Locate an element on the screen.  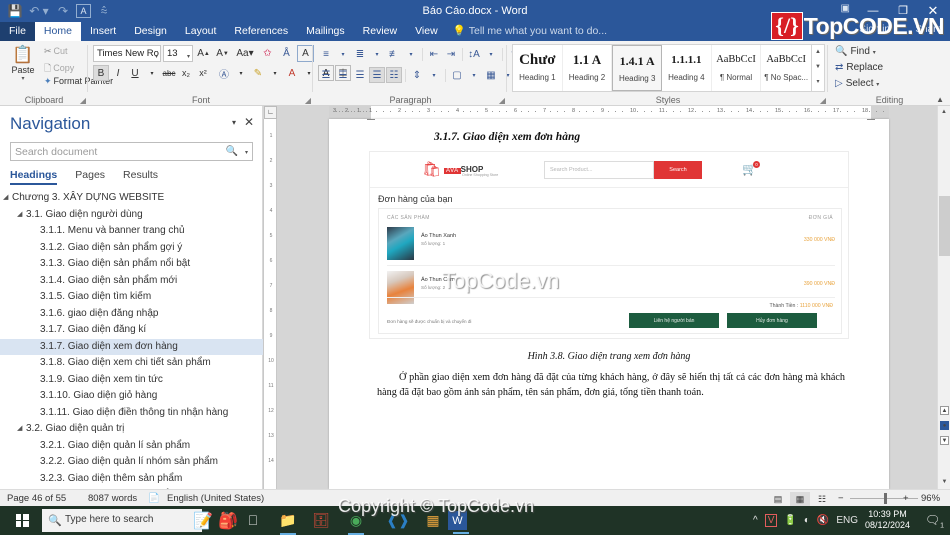
page-indicator: Page 46 of 55 is located at coordinates (36, 498).